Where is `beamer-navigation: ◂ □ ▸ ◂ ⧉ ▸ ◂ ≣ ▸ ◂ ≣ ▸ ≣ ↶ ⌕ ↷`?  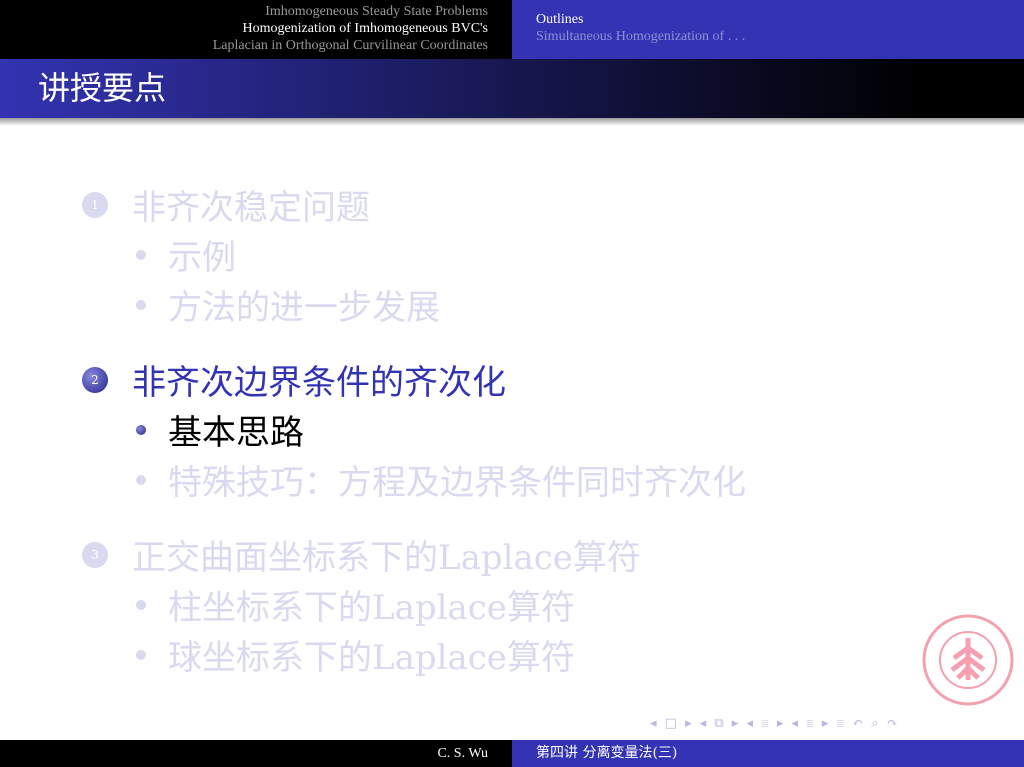
beamer-navigation: ◂ □ ▸ ◂ ⧉ ▸ ◂ ≣ ▸ ◂ ≣ ▸ ≣ ↶ ⌕ ↷ is located at coordinates (775, 723).